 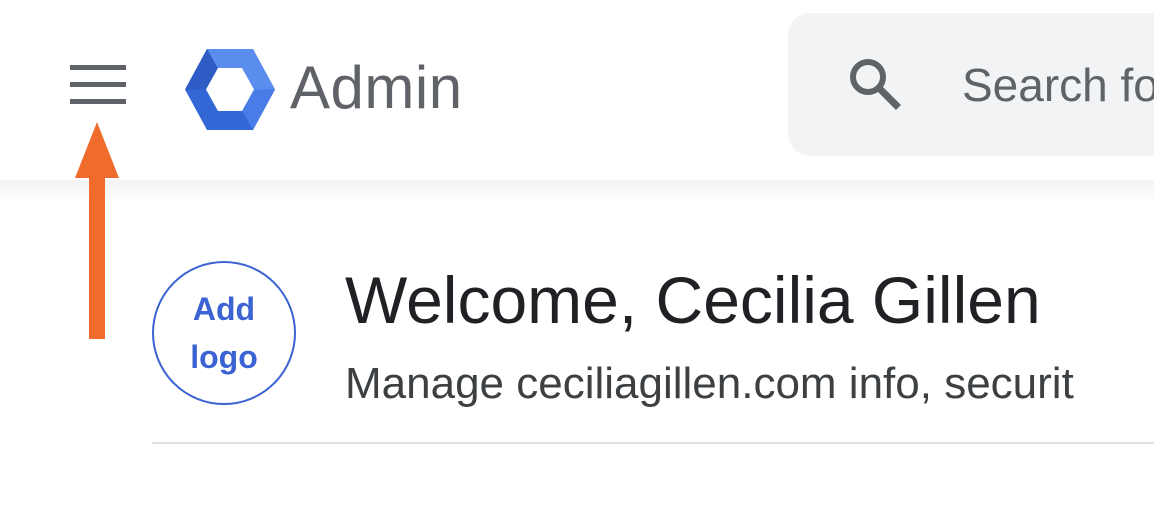 What do you see at coordinates (224, 333) in the screenshot?
I see `add-logo-button: Add logo` at bounding box center [224, 333].